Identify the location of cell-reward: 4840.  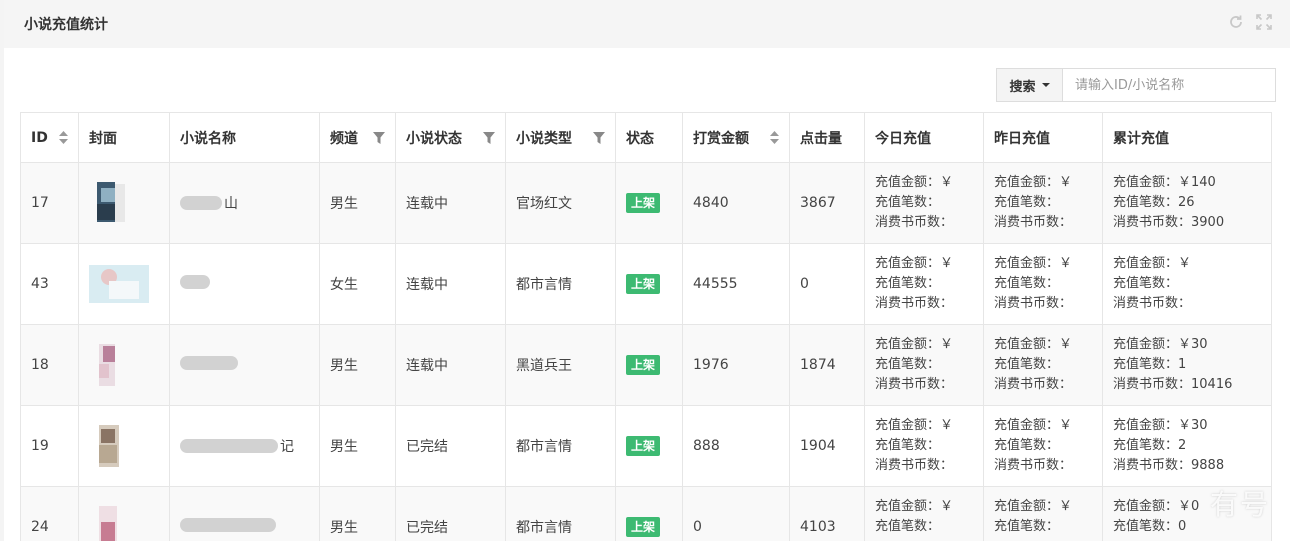
(736, 203).